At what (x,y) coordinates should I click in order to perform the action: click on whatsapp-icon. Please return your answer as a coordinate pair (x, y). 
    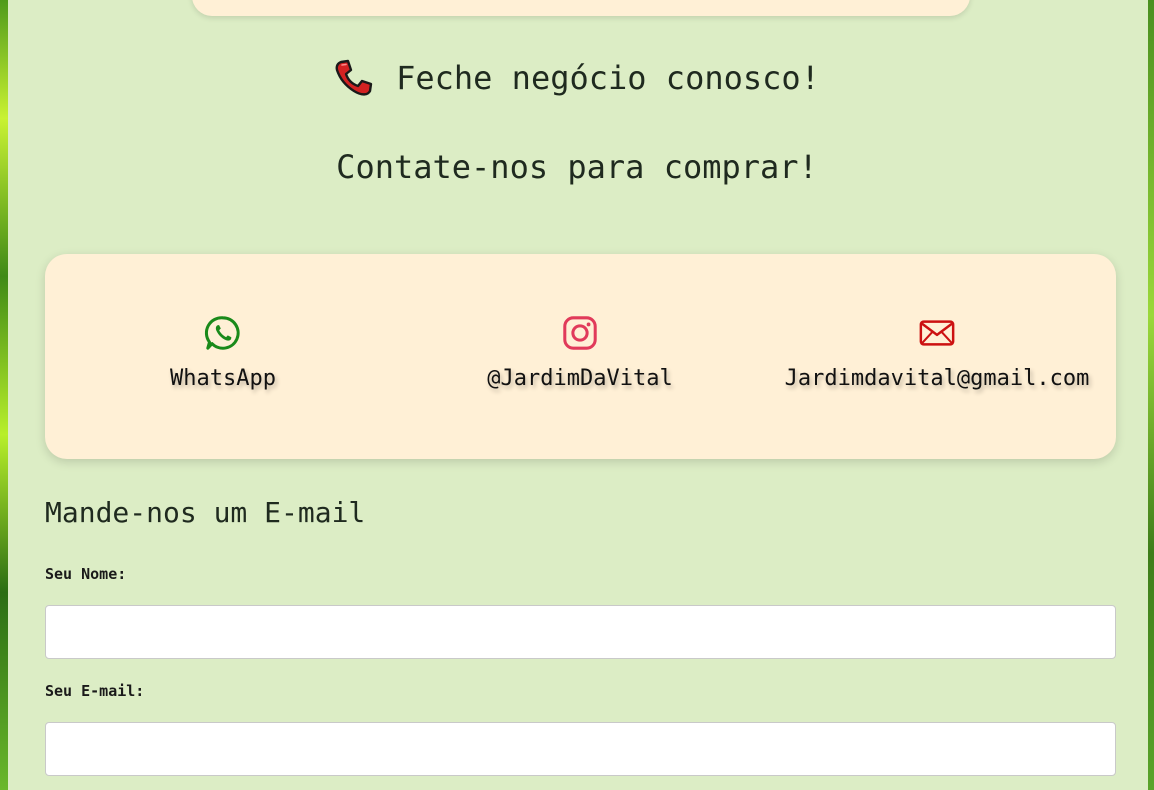
    Looking at the image, I should click on (222, 333).